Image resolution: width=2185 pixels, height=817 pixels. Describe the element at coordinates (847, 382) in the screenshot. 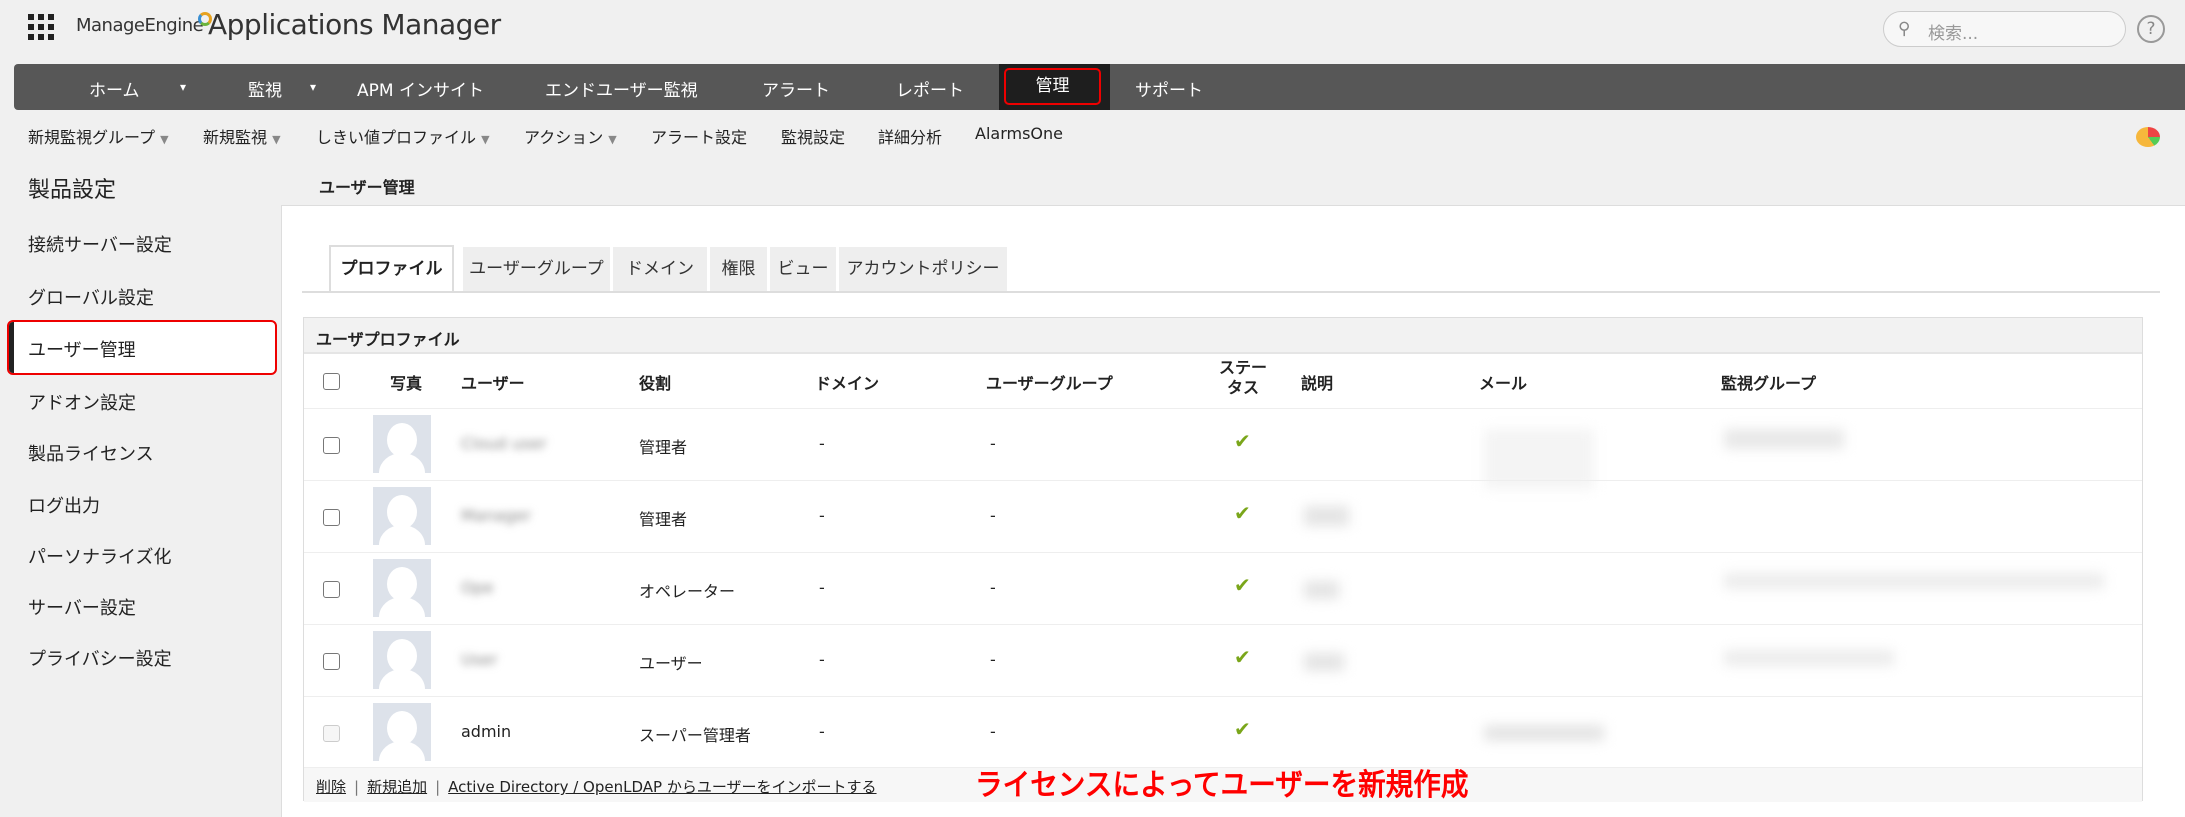

I see `col-domain: ドメイン` at that location.